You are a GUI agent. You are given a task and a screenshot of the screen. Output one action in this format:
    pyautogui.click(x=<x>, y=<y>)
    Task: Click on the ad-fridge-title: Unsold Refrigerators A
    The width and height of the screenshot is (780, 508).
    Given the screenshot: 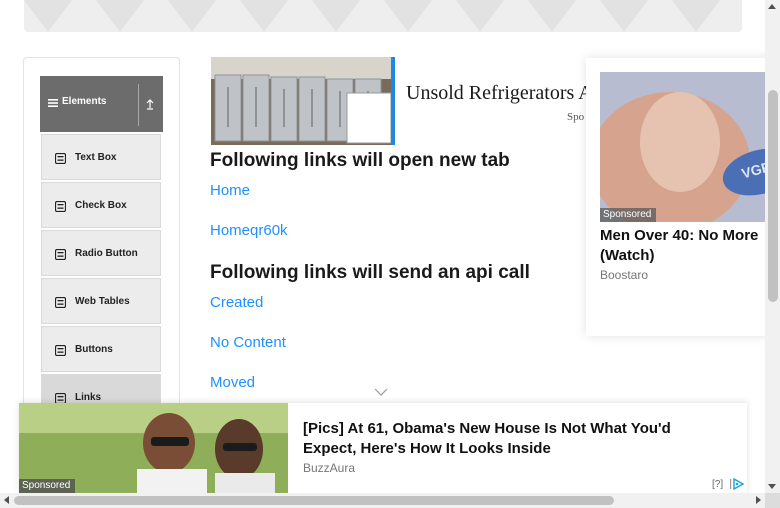 What is the action you would take?
    pyautogui.click(x=499, y=93)
    